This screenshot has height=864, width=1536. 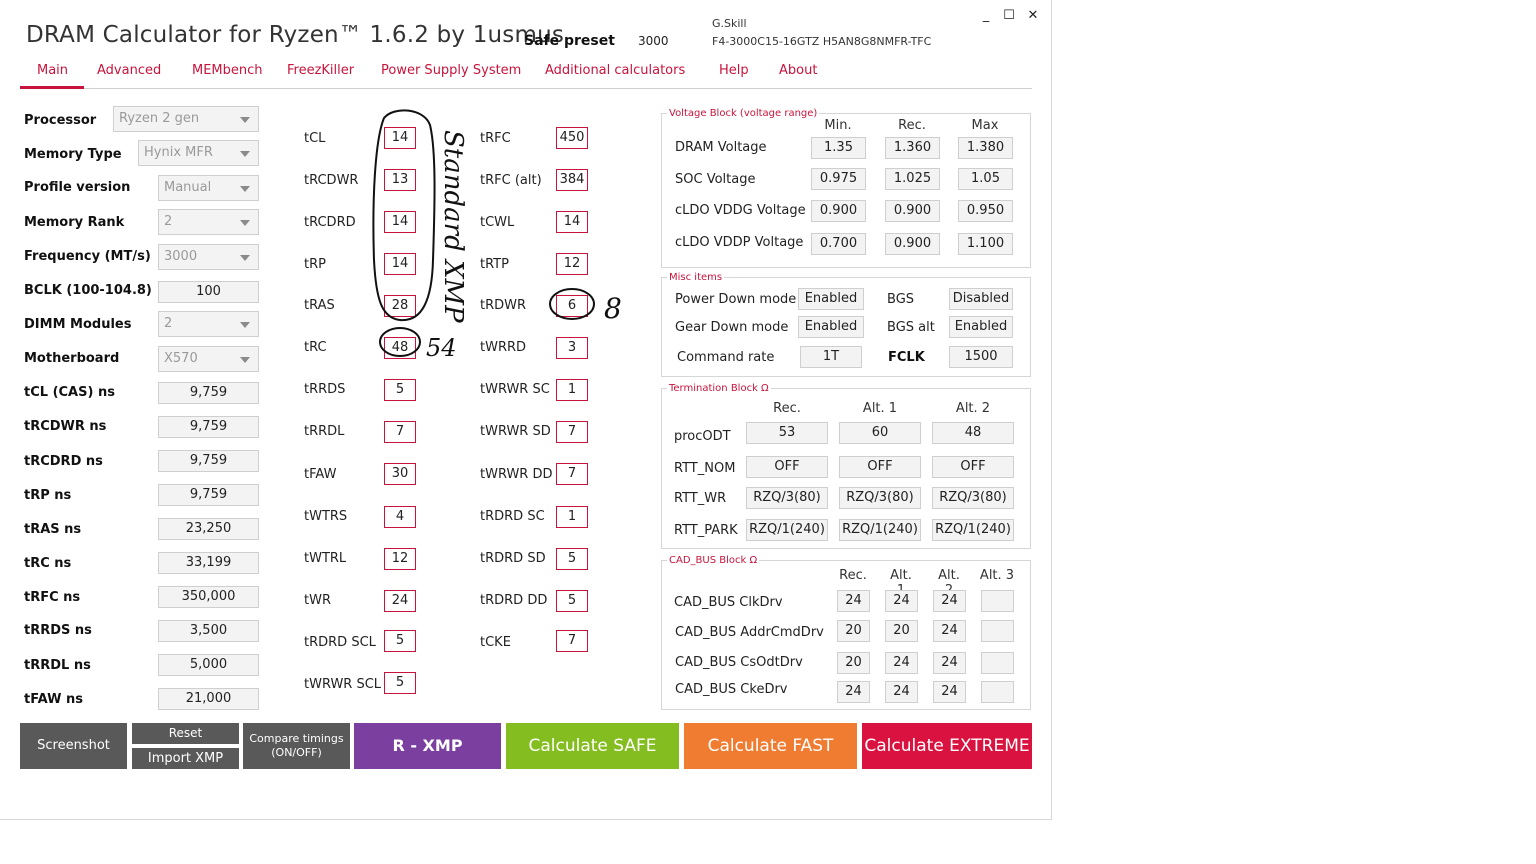 I want to click on timing-value-twrwr-sc: 1, so click(x=572, y=390).